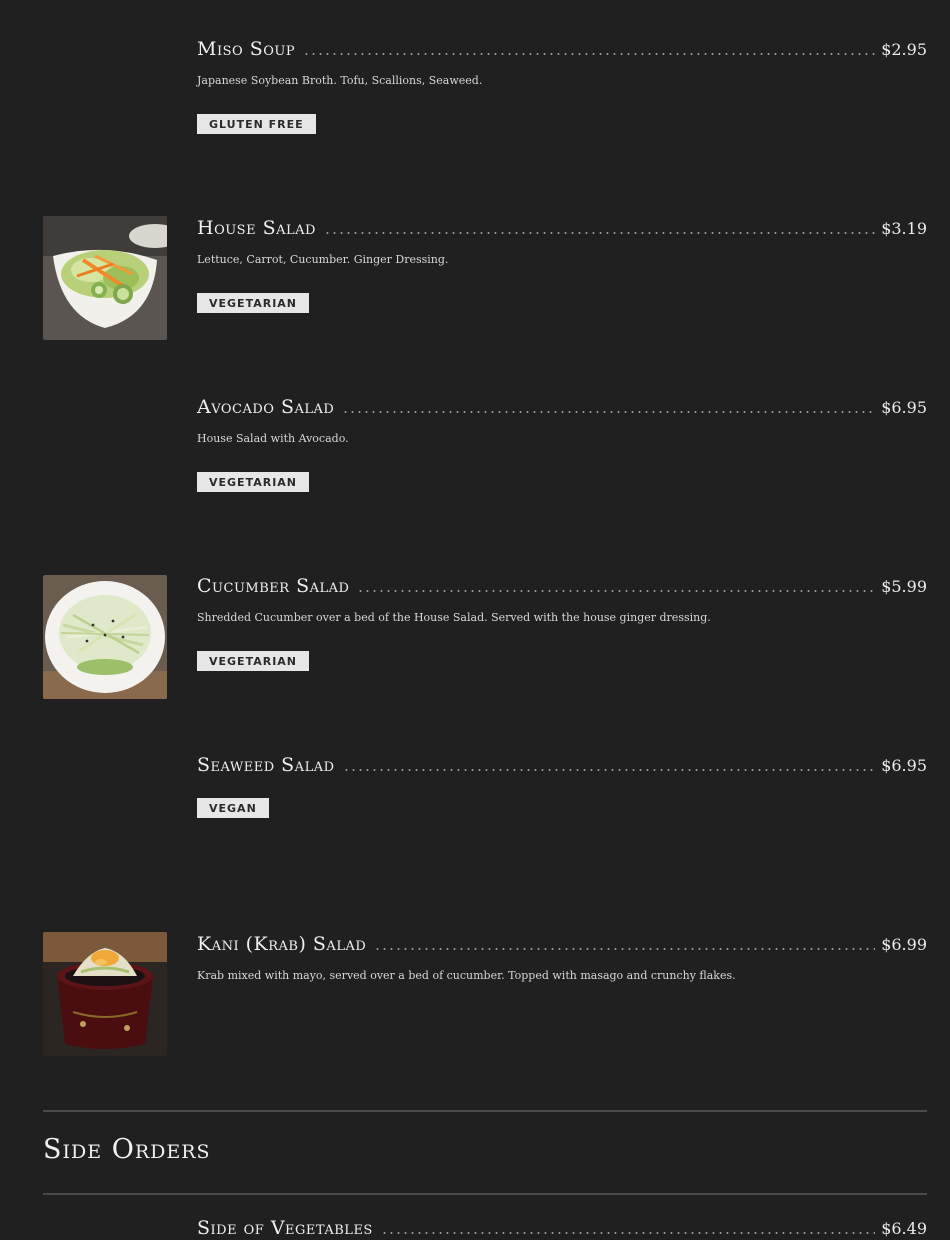 The width and height of the screenshot is (950, 1240). What do you see at coordinates (233, 808) in the screenshot?
I see `diet-badge: VEGAN` at bounding box center [233, 808].